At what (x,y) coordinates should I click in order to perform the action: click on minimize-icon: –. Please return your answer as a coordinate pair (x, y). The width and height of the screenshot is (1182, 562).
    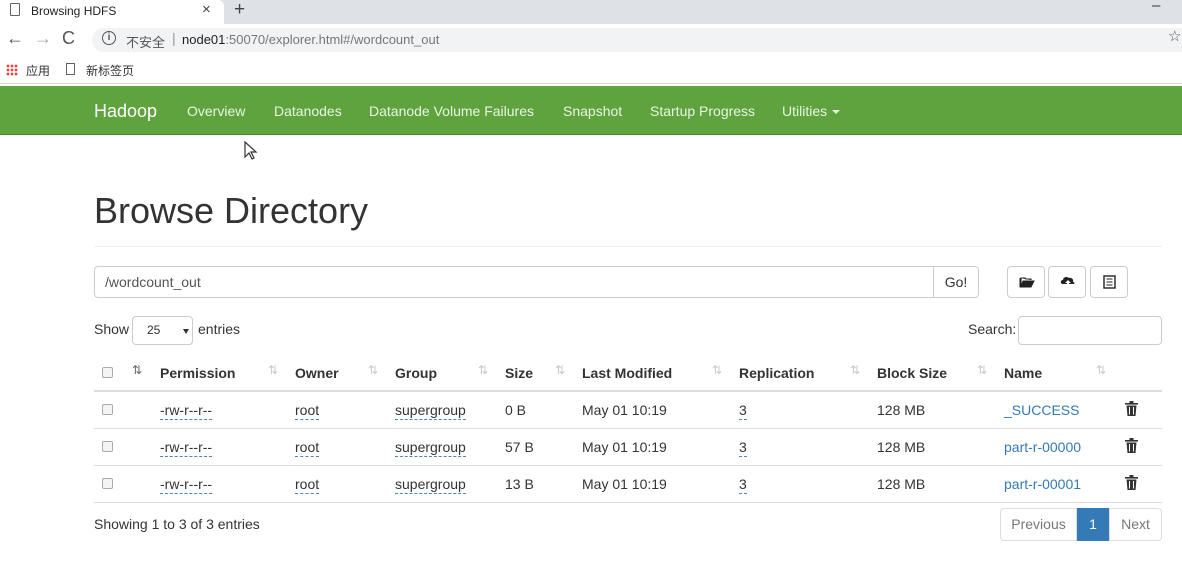
    Looking at the image, I should click on (1156, 7).